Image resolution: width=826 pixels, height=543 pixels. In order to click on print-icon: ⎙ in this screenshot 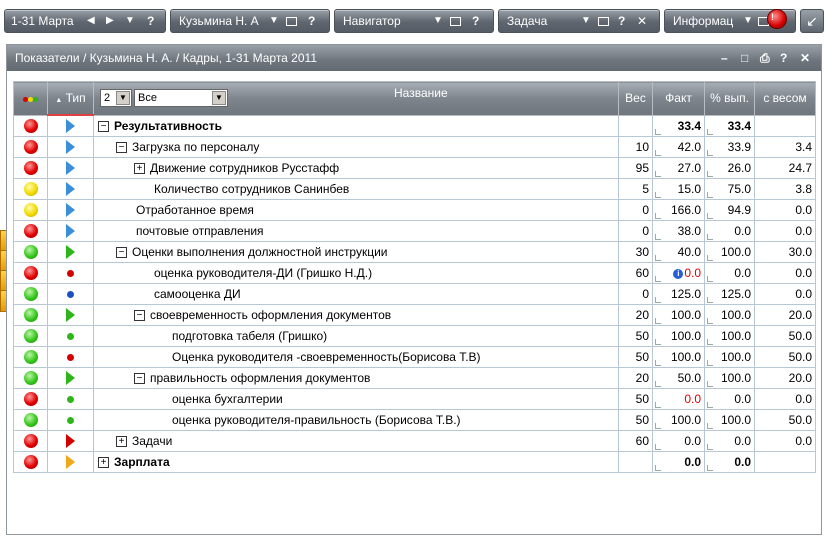, I will do `click(765, 58)`.